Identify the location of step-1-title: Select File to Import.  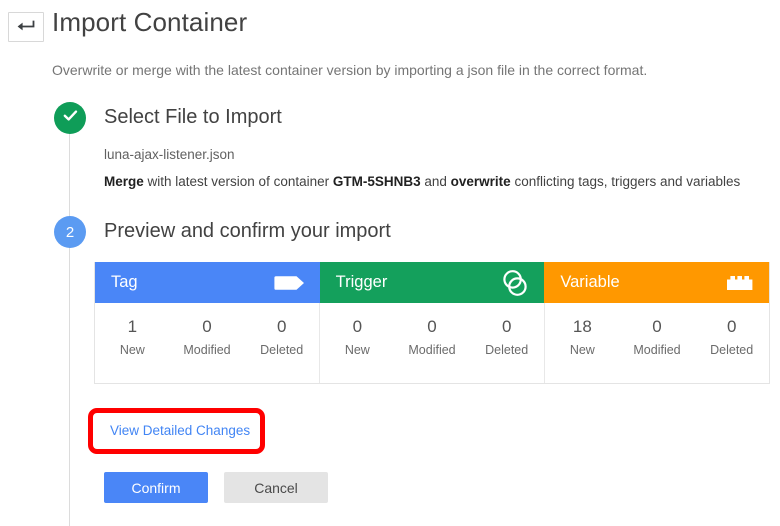
(193, 117).